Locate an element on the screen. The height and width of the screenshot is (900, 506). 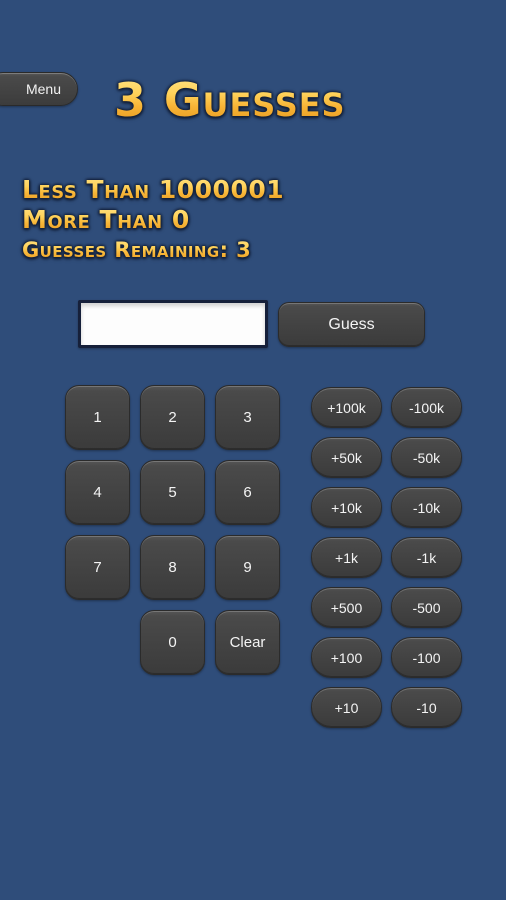
adjust-plus-10-button: +10 is located at coordinates (346, 707).